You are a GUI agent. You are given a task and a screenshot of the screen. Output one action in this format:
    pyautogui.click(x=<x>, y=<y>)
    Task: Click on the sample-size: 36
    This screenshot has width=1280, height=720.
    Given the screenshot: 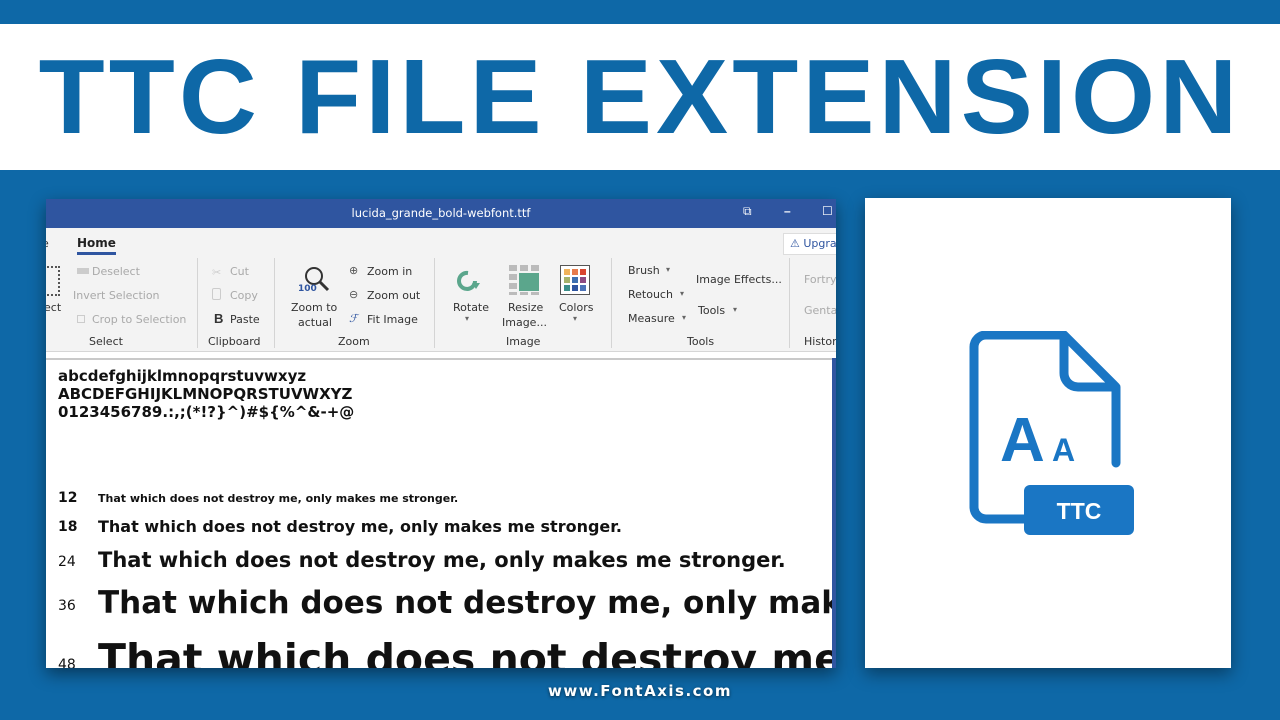 What is the action you would take?
    pyautogui.click(x=67, y=606)
    